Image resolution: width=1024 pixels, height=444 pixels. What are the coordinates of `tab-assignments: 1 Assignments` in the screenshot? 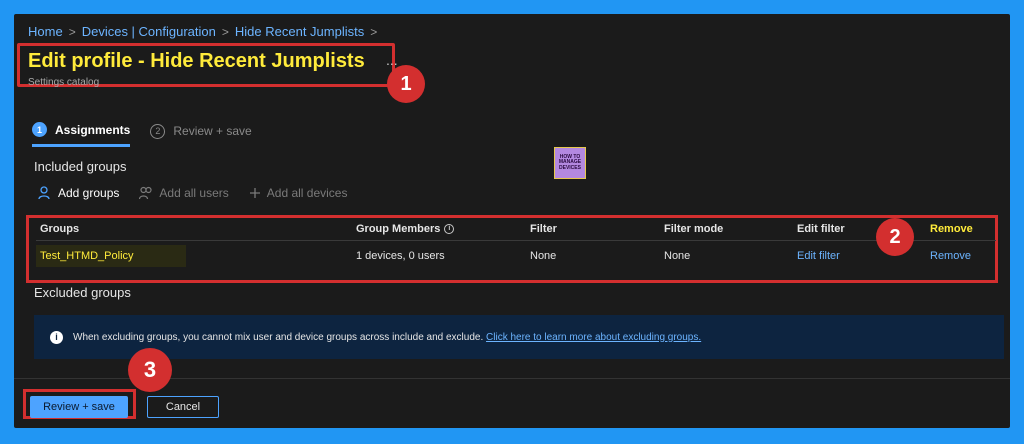 It's located at (81, 134).